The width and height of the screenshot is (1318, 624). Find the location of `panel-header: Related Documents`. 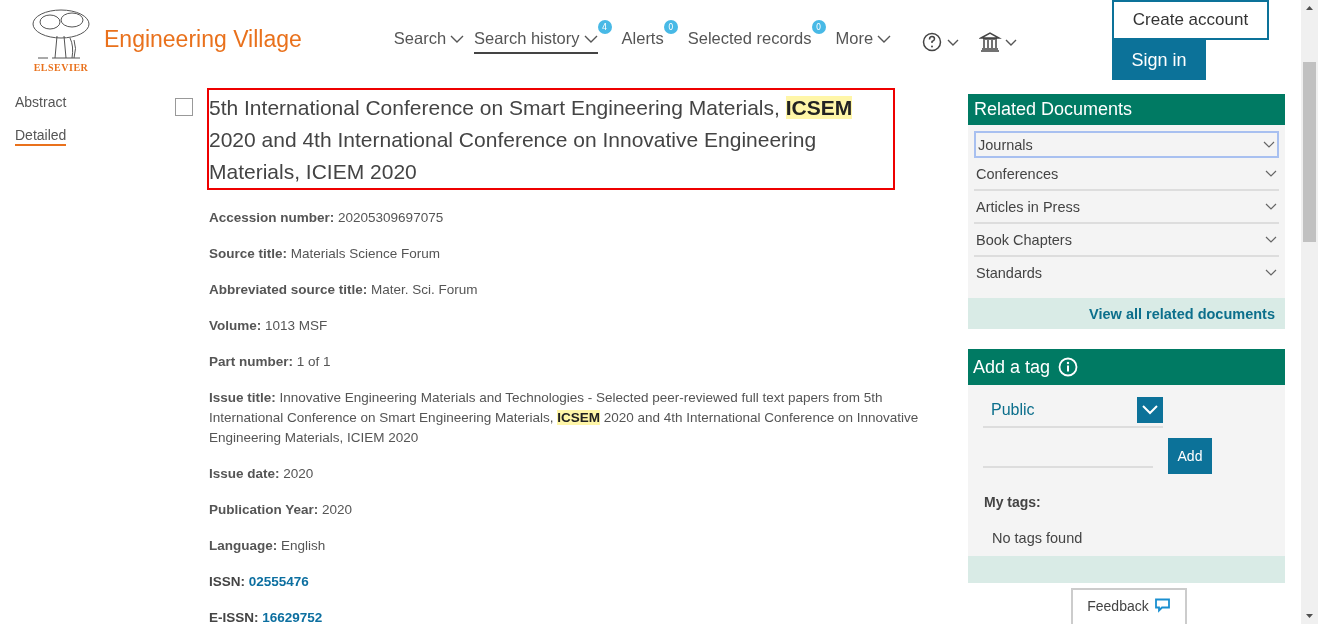

panel-header: Related Documents is located at coordinates (1126, 109).